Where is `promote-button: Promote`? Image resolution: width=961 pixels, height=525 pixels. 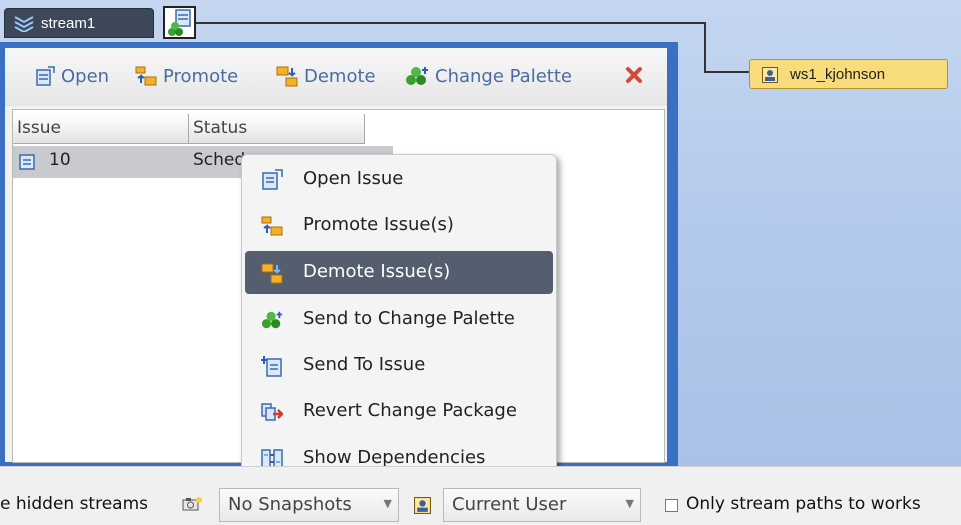 promote-button: Promote is located at coordinates (186, 76).